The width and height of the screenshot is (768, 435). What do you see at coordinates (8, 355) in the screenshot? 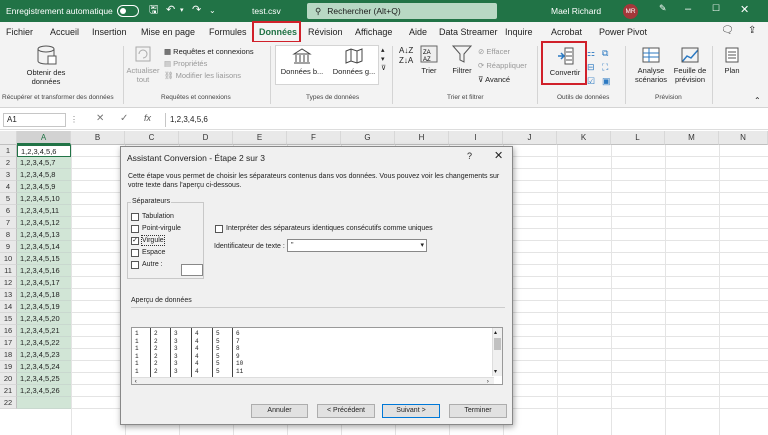
I see `row-header: 18` at bounding box center [8, 355].